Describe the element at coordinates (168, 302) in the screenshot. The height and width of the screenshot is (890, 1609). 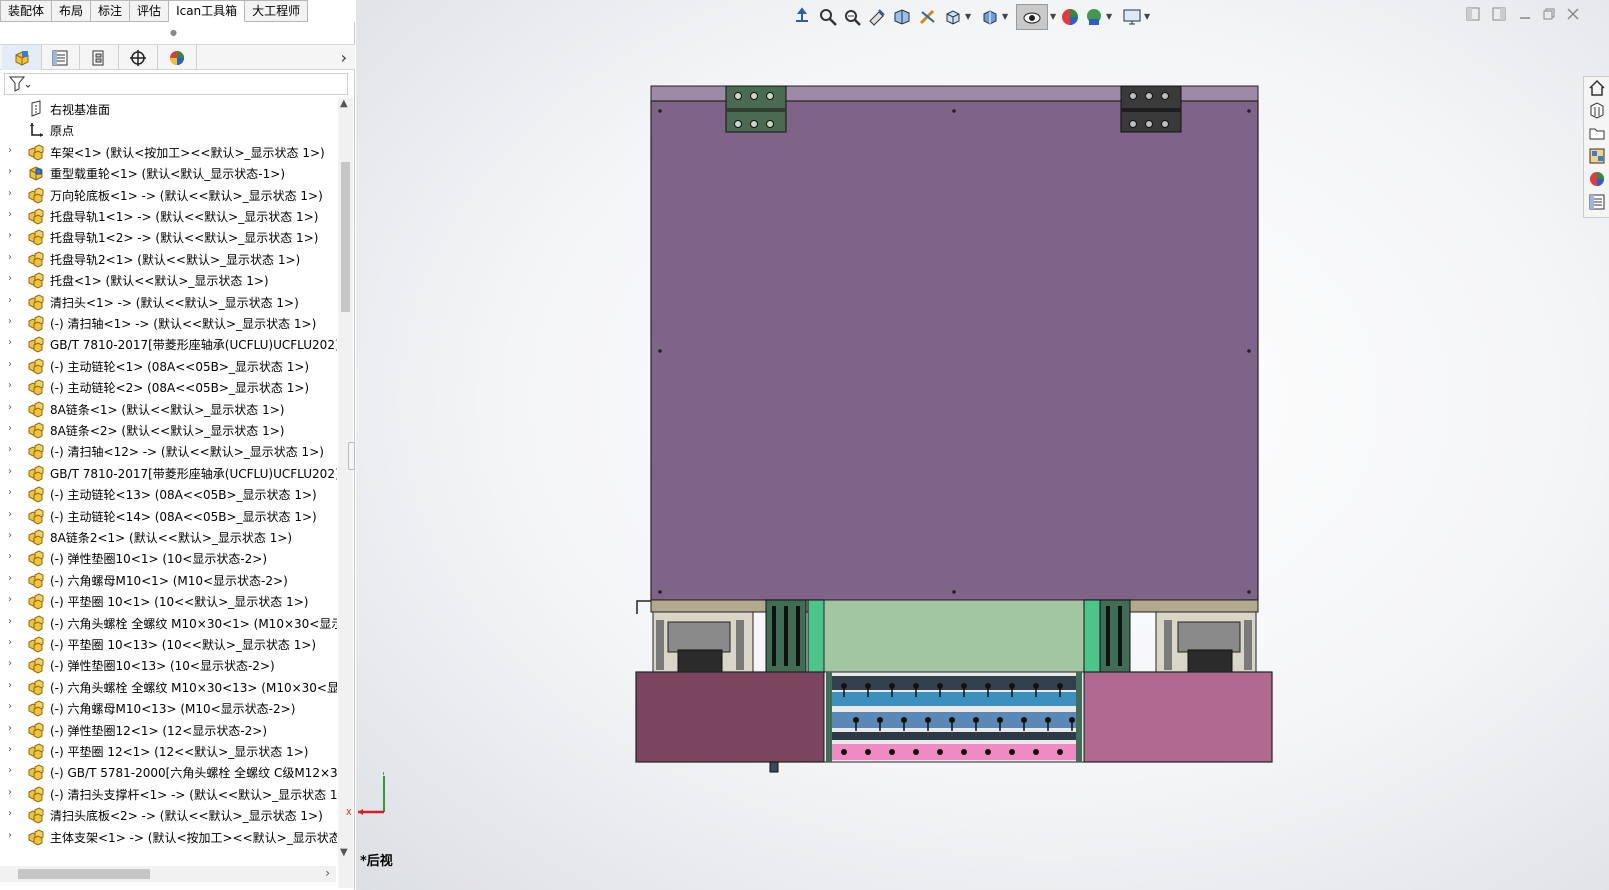
I see `tree-item: › 清扫头<1> -> (默认<<默认>_显示状态 1>)` at that location.